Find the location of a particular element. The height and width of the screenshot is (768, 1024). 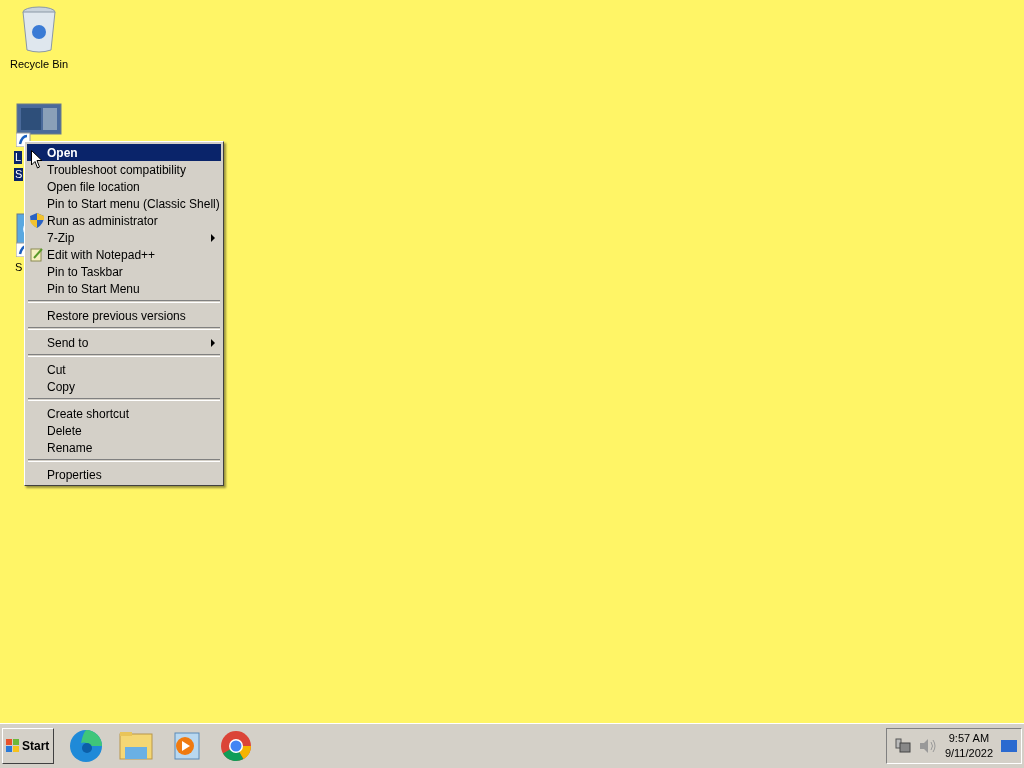

menu-item: Create shortcut is located at coordinates (124, 413).